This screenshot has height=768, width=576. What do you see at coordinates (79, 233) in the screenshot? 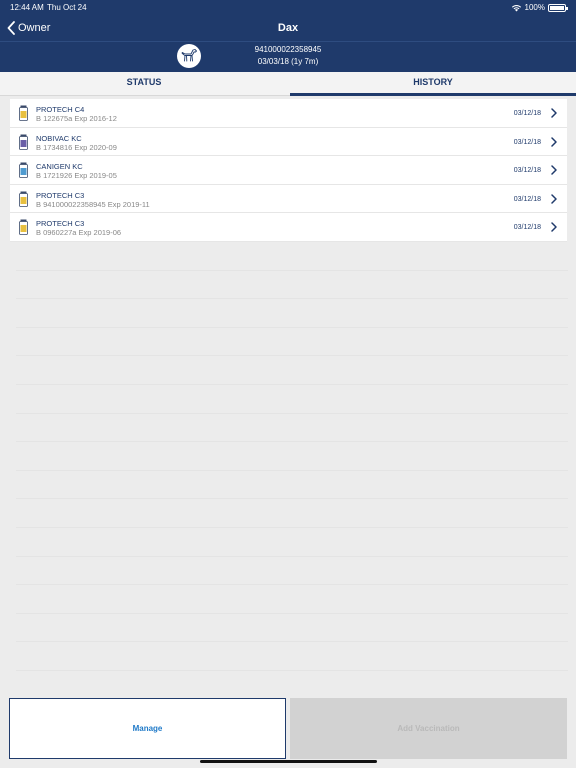
I see `vaccine-batch: B 0960227a Exp 2019-06` at bounding box center [79, 233].